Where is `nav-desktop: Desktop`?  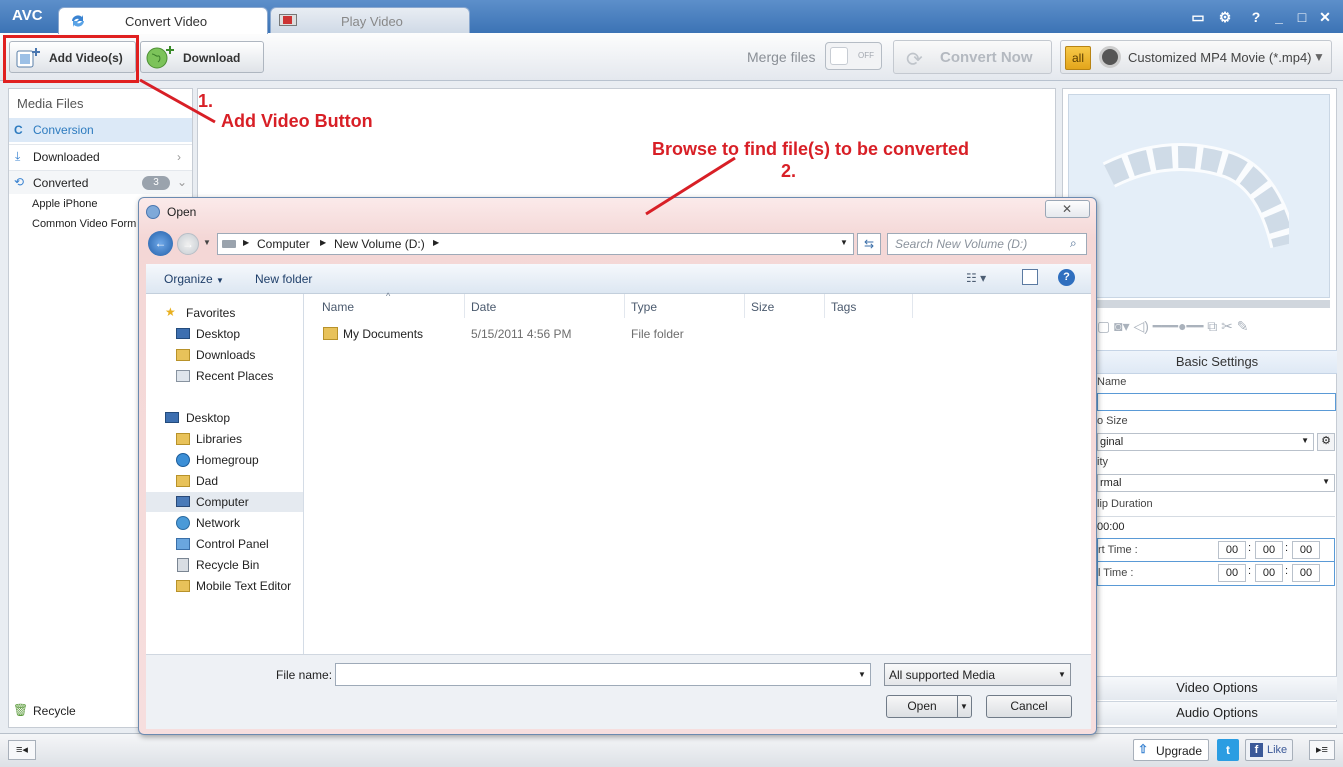
nav-desktop: Desktop is located at coordinates (224, 418).